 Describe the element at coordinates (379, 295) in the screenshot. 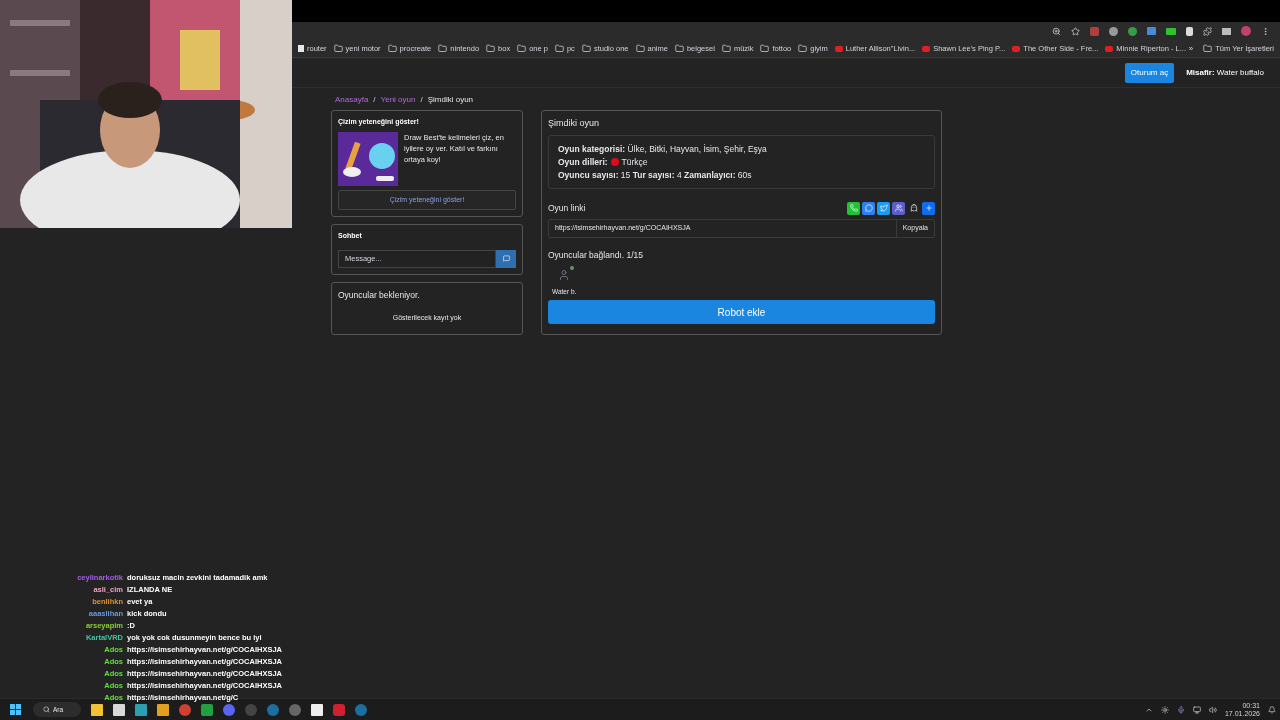

I see `waiting-title: Oyuncular bekleniyor.` at that location.